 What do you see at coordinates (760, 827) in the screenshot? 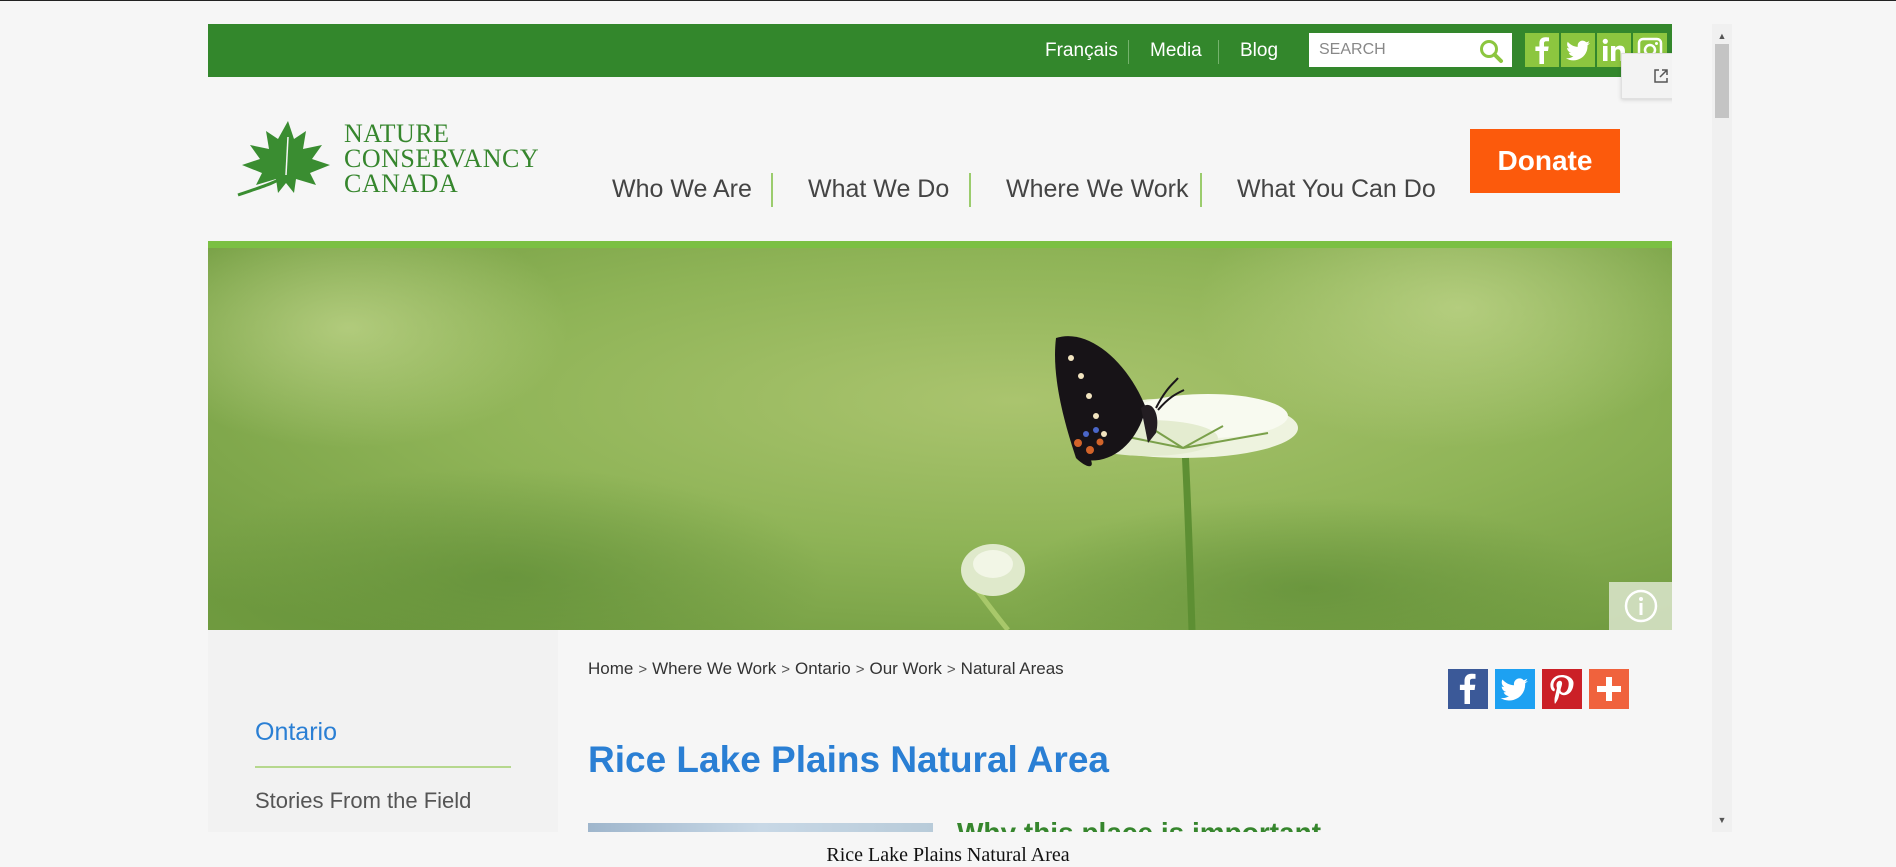
I see `lake-photo-thumbnail` at bounding box center [760, 827].